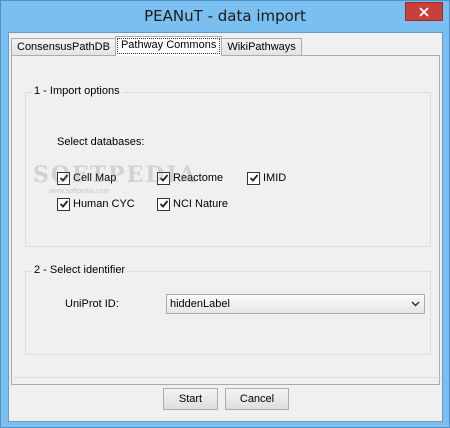  I want to click on checkbox-nci-nature: NCI Nature, so click(192, 204).